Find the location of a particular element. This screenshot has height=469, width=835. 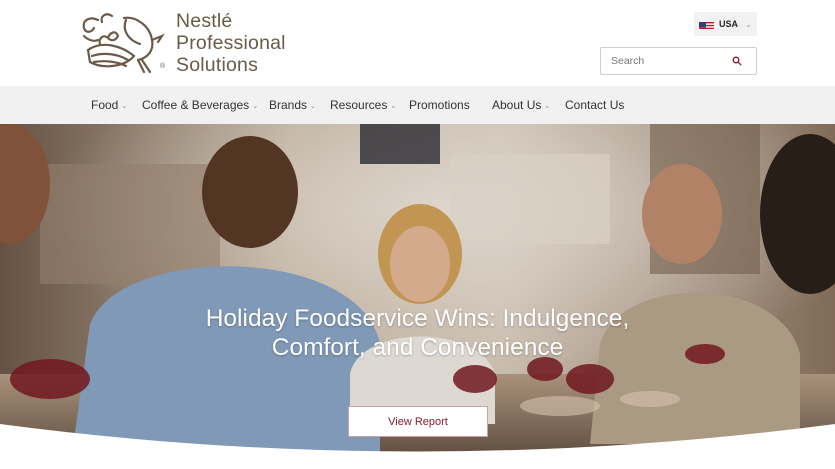

country-selector: USA ⌄ is located at coordinates (725, 24).